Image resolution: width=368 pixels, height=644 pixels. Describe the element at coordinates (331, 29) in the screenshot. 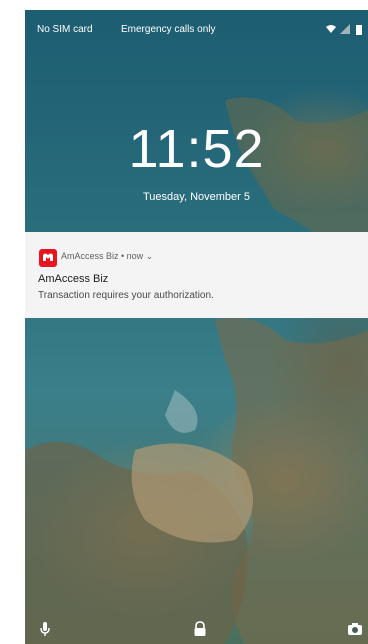

I see `wifi-icon` at that location.